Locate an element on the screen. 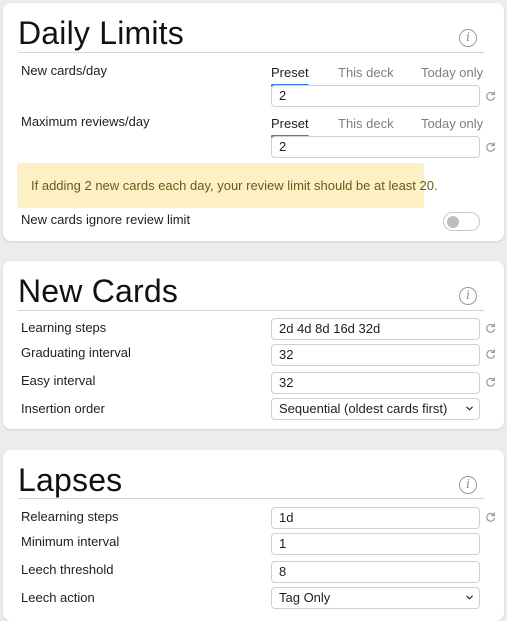  maximum-reviews-per-day-label: Maximum reviews/day is located at coordinates (85, 121).